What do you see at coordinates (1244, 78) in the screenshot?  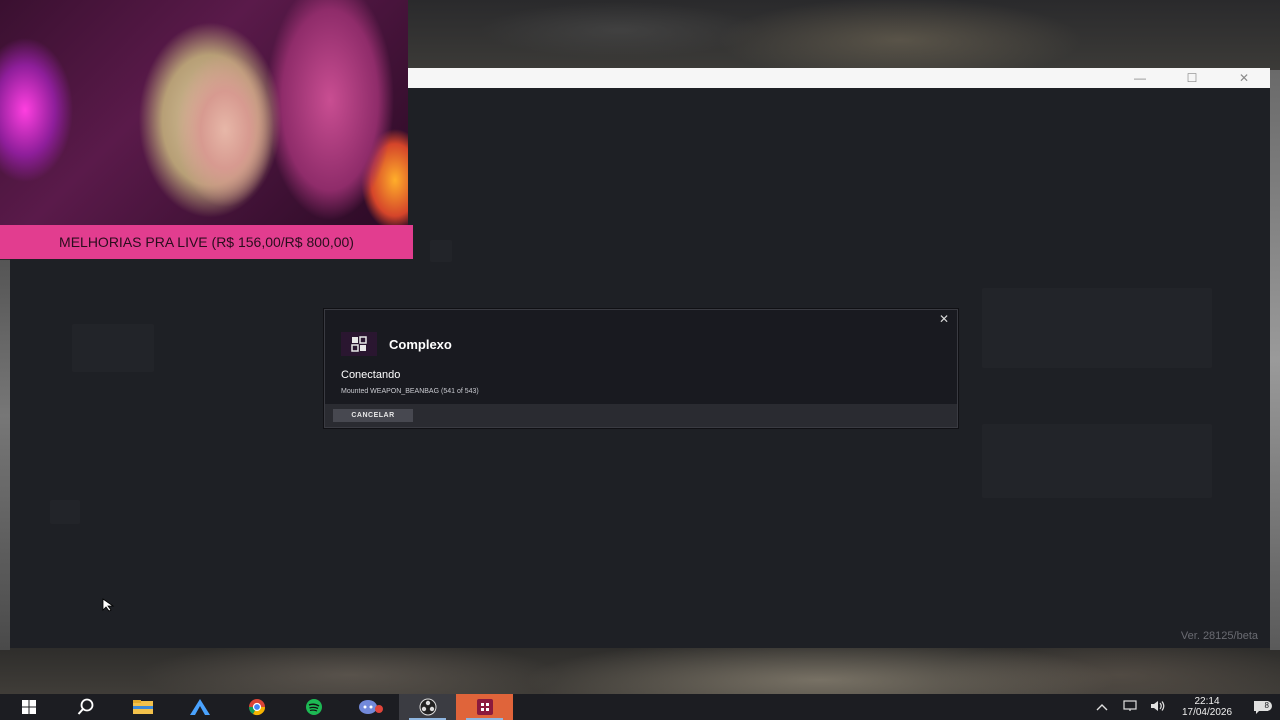 I see `close-window-button: ✕` at bounding box center [1244, 78].